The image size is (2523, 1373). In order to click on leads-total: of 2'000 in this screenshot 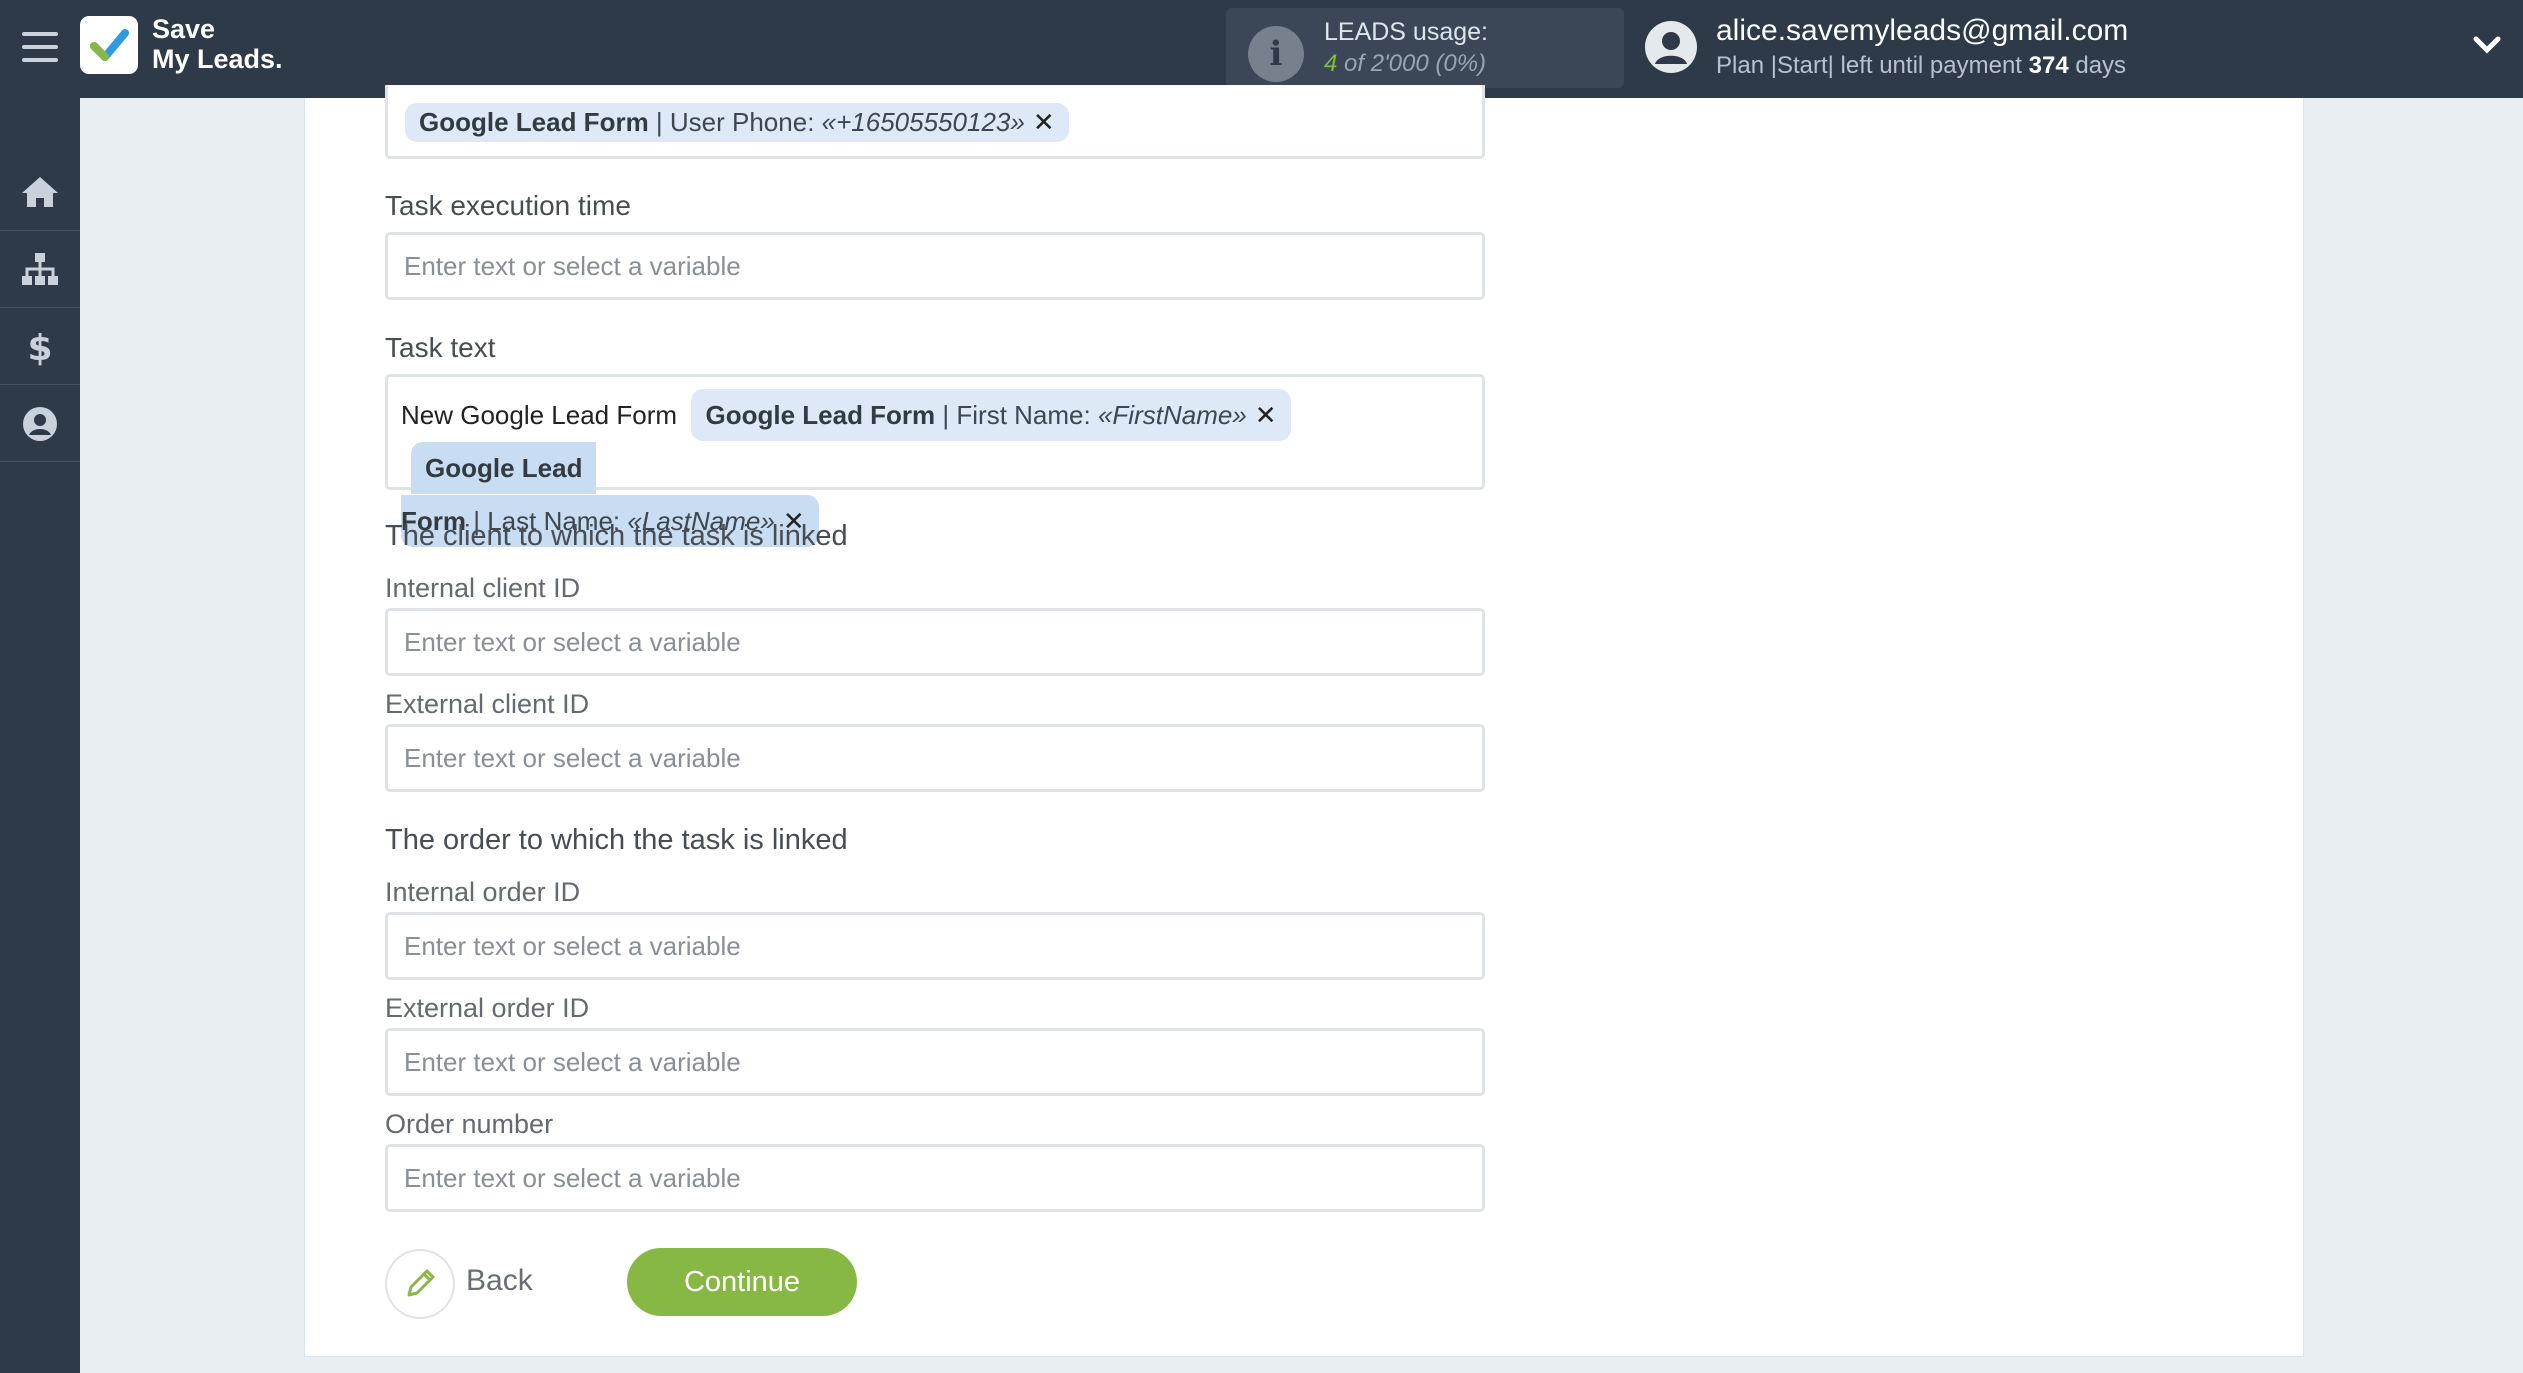, I will do `click(1386, 63)`.